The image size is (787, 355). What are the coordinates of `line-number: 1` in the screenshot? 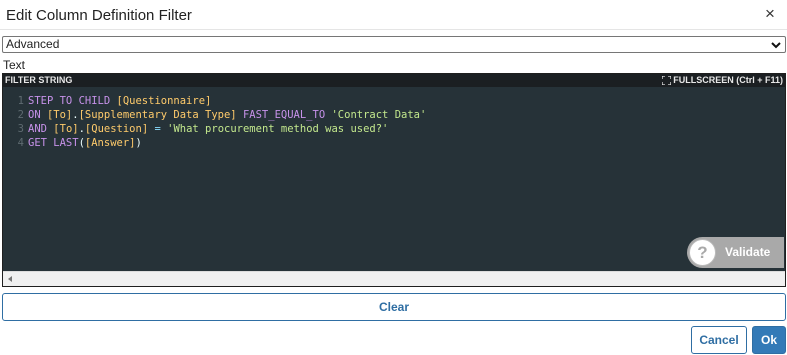 It's located at (20, 101).